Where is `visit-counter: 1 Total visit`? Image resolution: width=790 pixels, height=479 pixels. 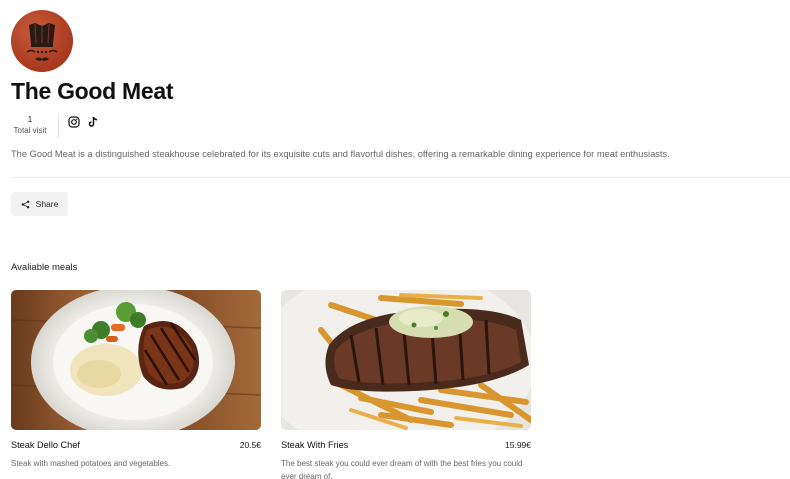
visit-counter: 1 Total visit is located at coordinates (30, 126).